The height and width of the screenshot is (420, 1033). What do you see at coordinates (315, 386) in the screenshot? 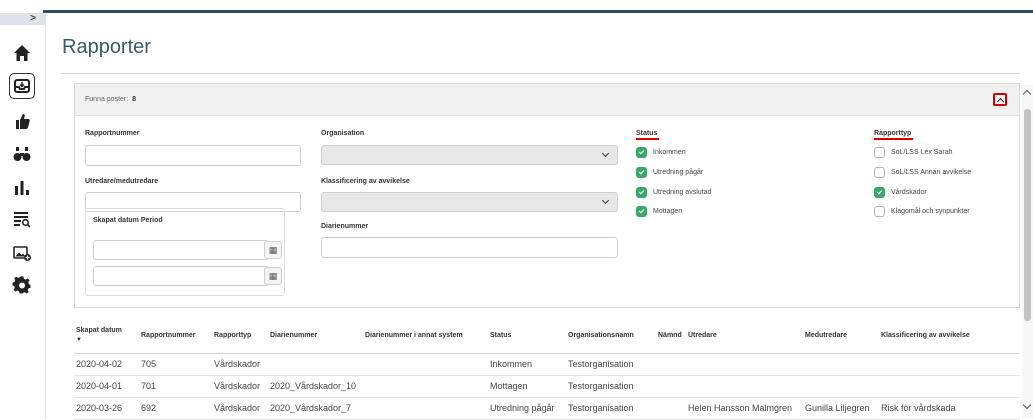
I see `table-cell: 2020_Vårdskador_10` at bounding box center [315, 386].